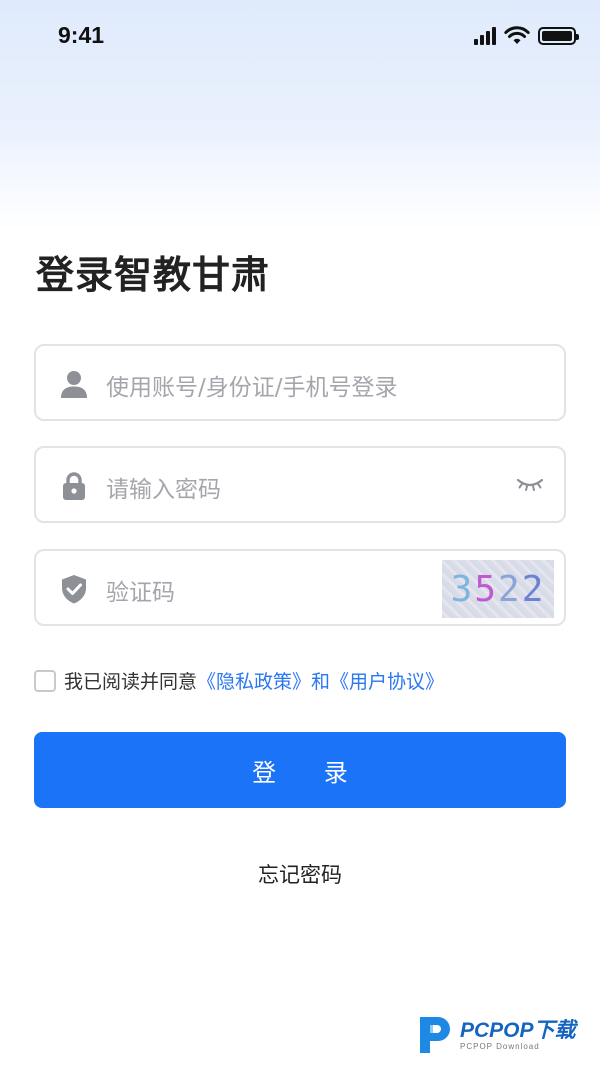  I want to click on user-icon, so click(74, 384).